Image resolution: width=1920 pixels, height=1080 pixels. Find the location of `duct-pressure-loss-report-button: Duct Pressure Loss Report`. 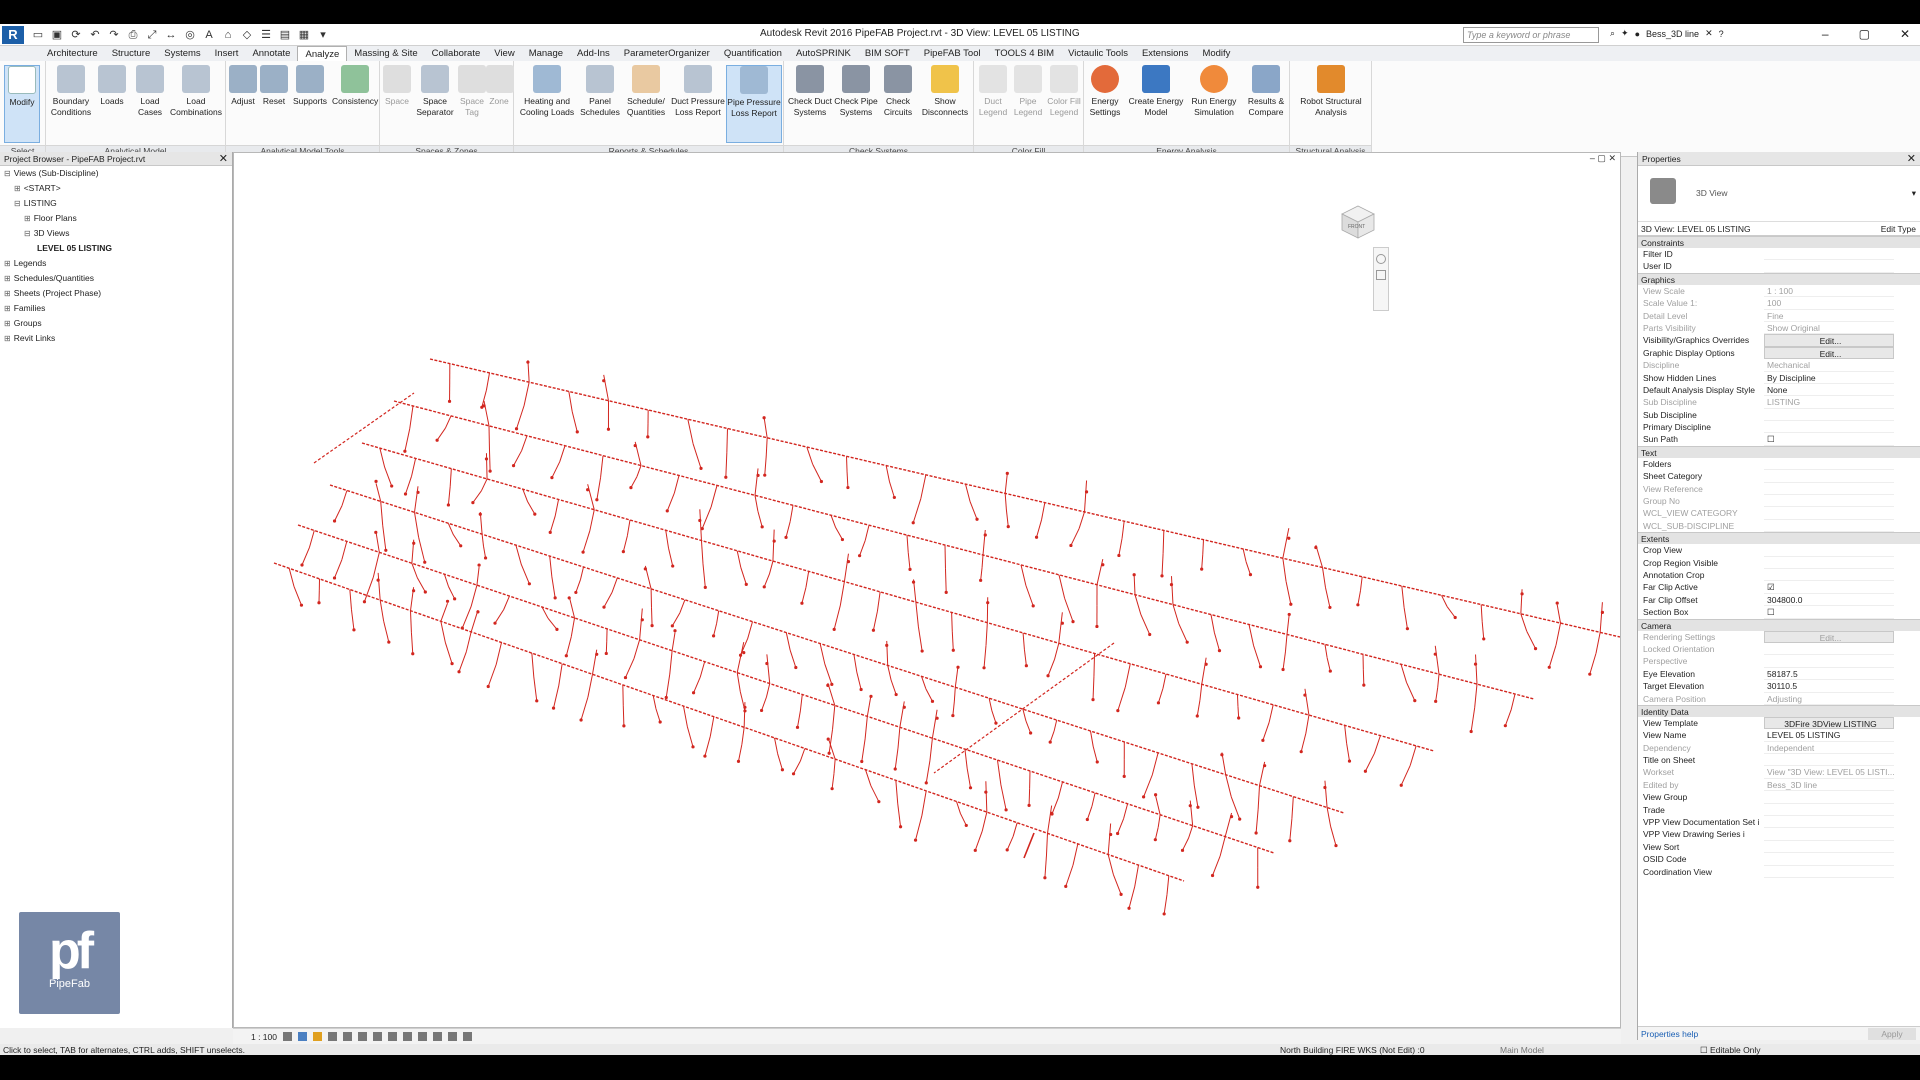

duct-pressure-loss-report-button: Duct Pressure Loss Report is located at coordinates (698, 104).